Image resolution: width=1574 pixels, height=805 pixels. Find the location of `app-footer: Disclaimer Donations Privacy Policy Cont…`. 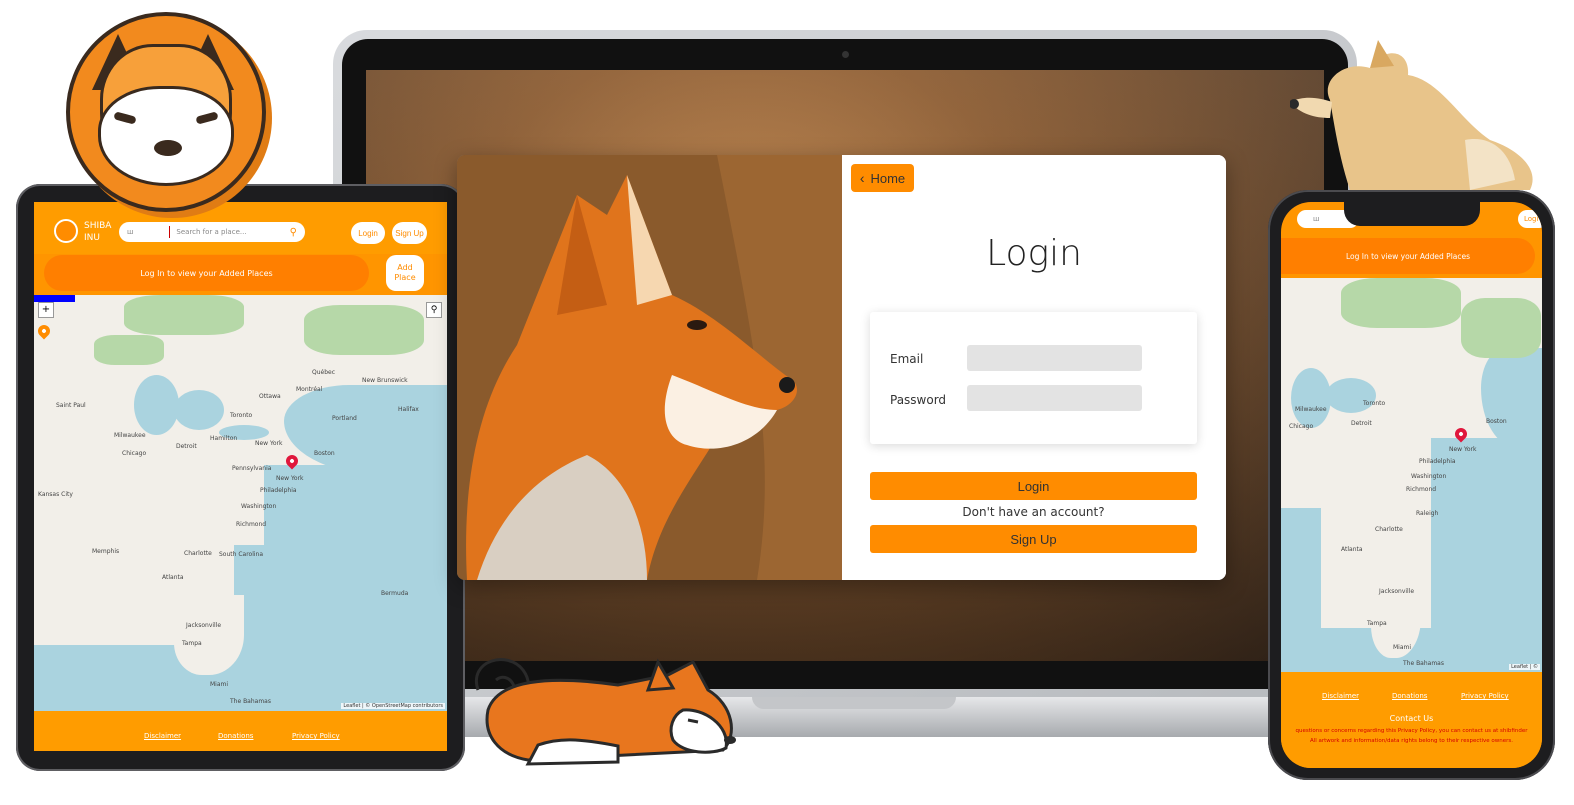

app-footer: Disclaimer Donations Privacy Policy Cont… is located at coordinates (1411, 720).